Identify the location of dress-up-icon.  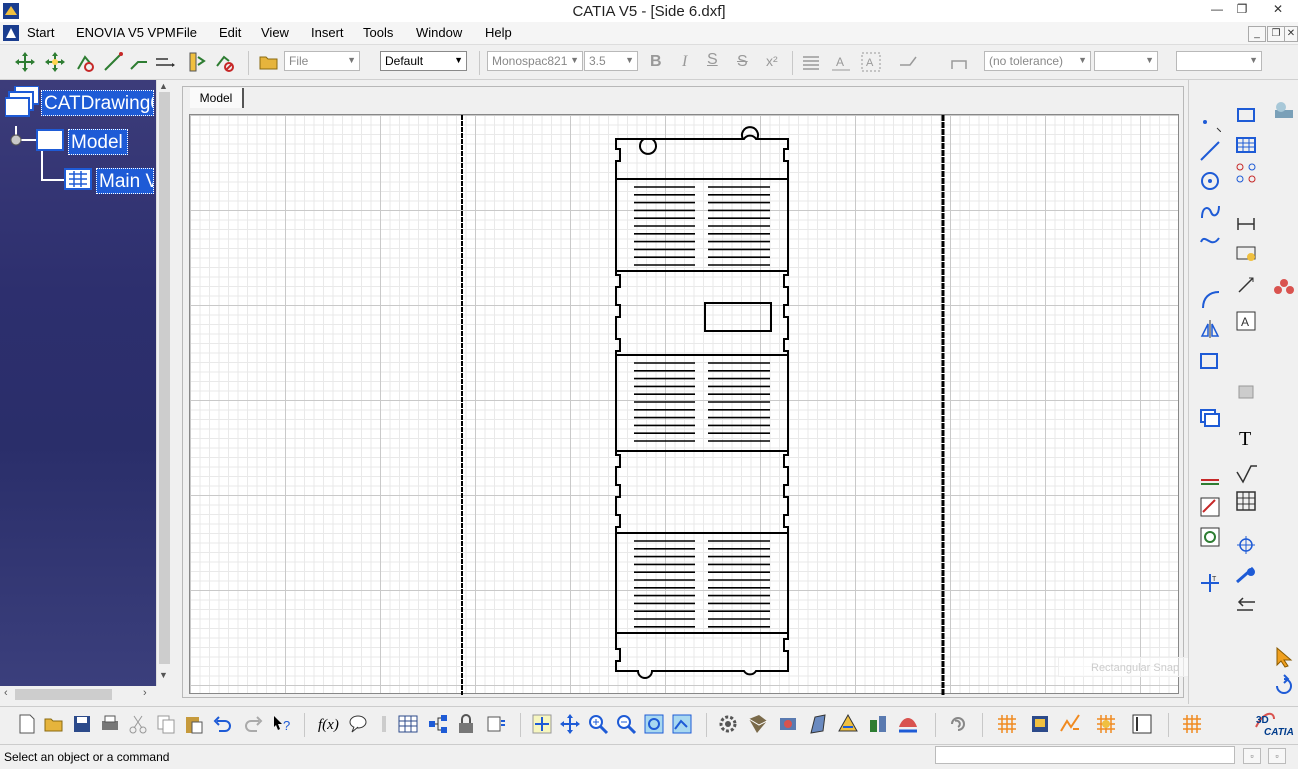
(1210, 481).